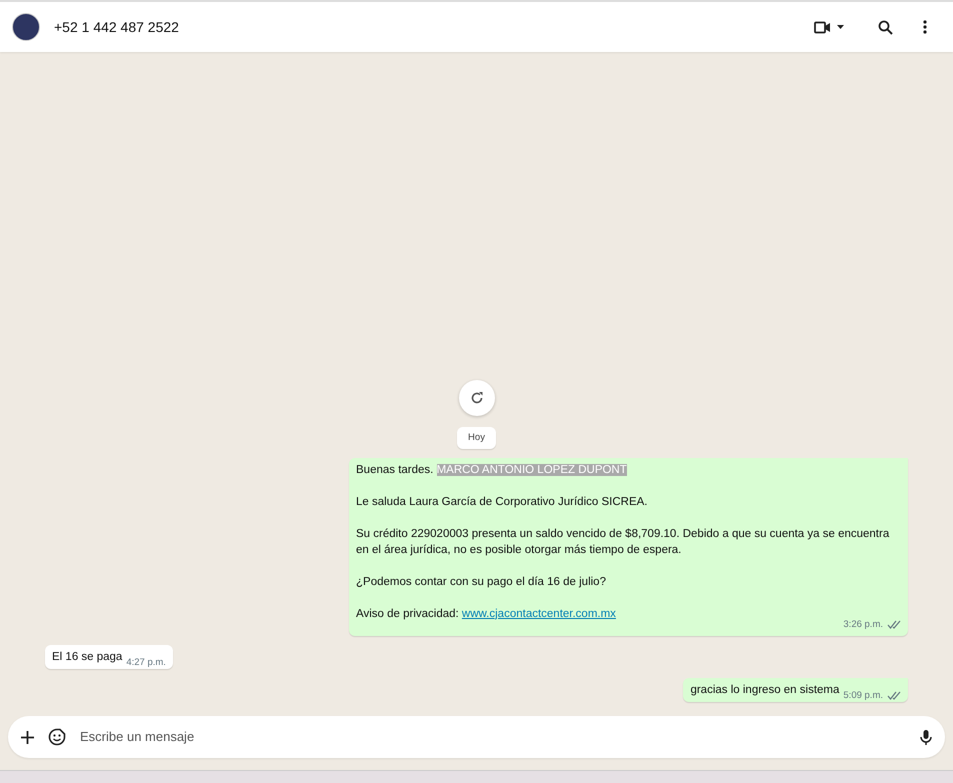 This screenshot has width=953, height=783. What do you see at coordinates (146, 663) in the screenshot?
I see `message-time: 4:27 p.m.` at bounding box center [146, 663].